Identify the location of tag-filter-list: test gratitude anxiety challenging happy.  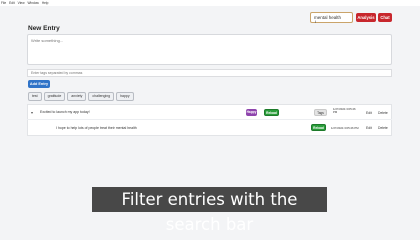
(81, 96).